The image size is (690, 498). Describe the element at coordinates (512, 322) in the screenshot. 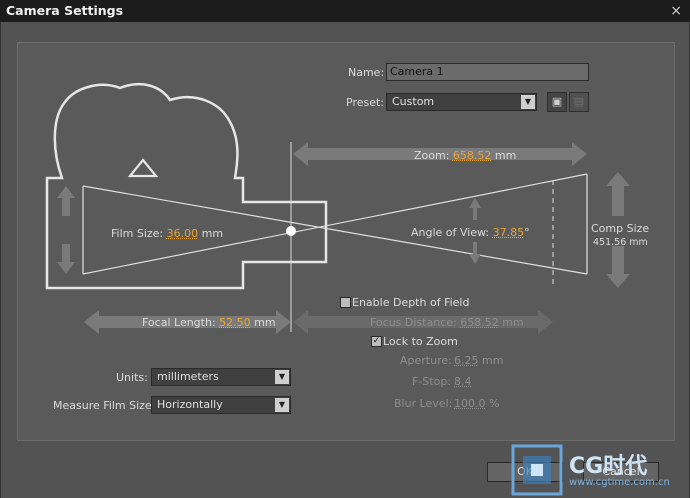

I see `focus-distance-unit: mm` at that location.